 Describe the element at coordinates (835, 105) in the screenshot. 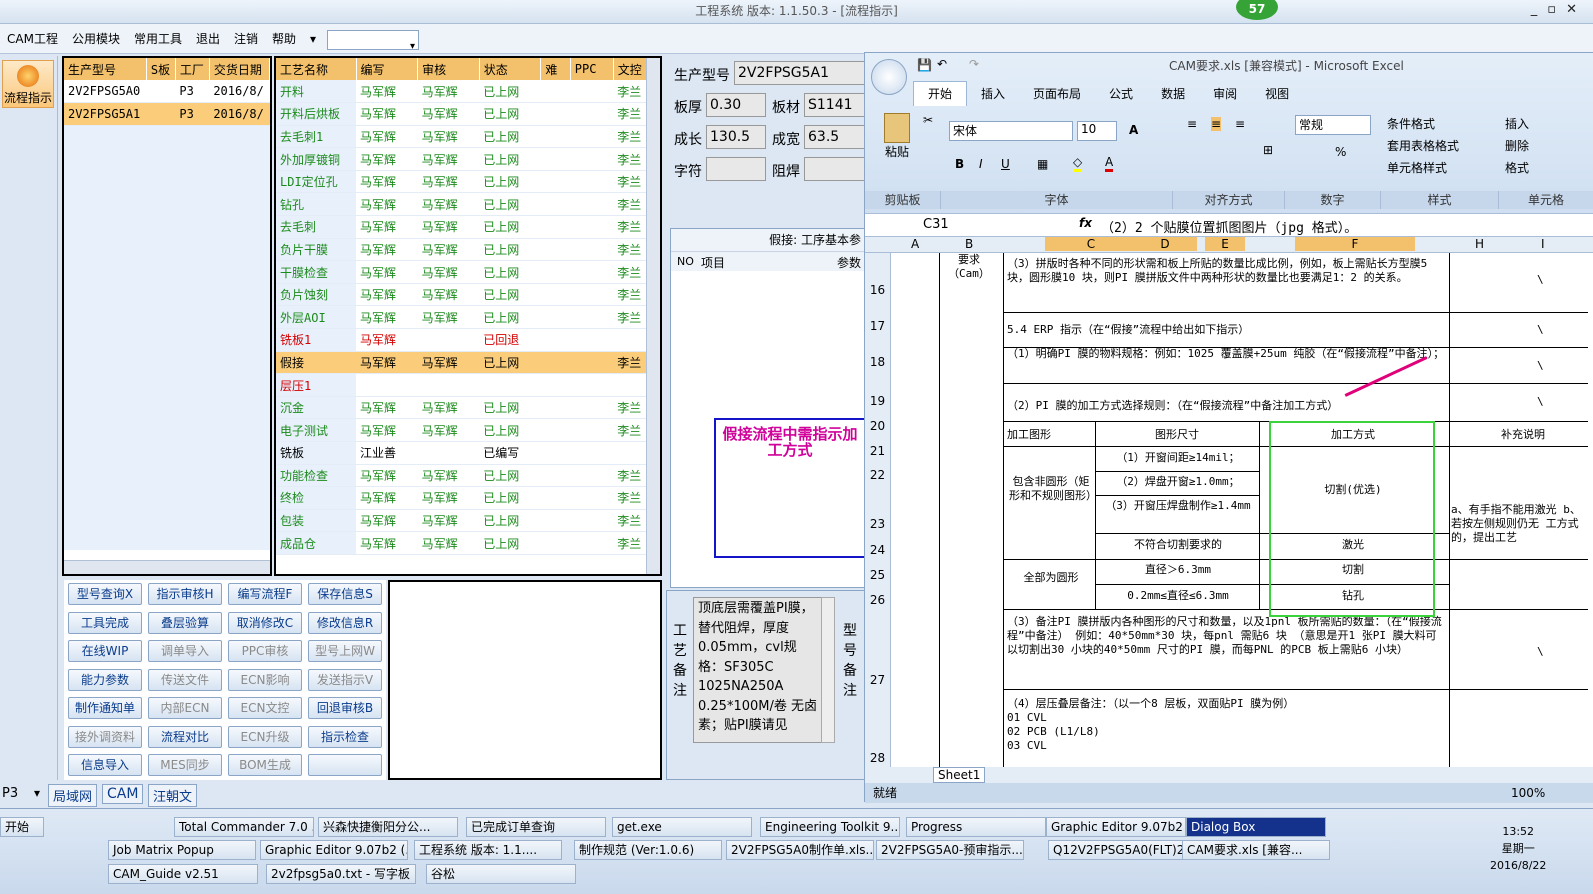

I see `material-field: S1141` at that location.